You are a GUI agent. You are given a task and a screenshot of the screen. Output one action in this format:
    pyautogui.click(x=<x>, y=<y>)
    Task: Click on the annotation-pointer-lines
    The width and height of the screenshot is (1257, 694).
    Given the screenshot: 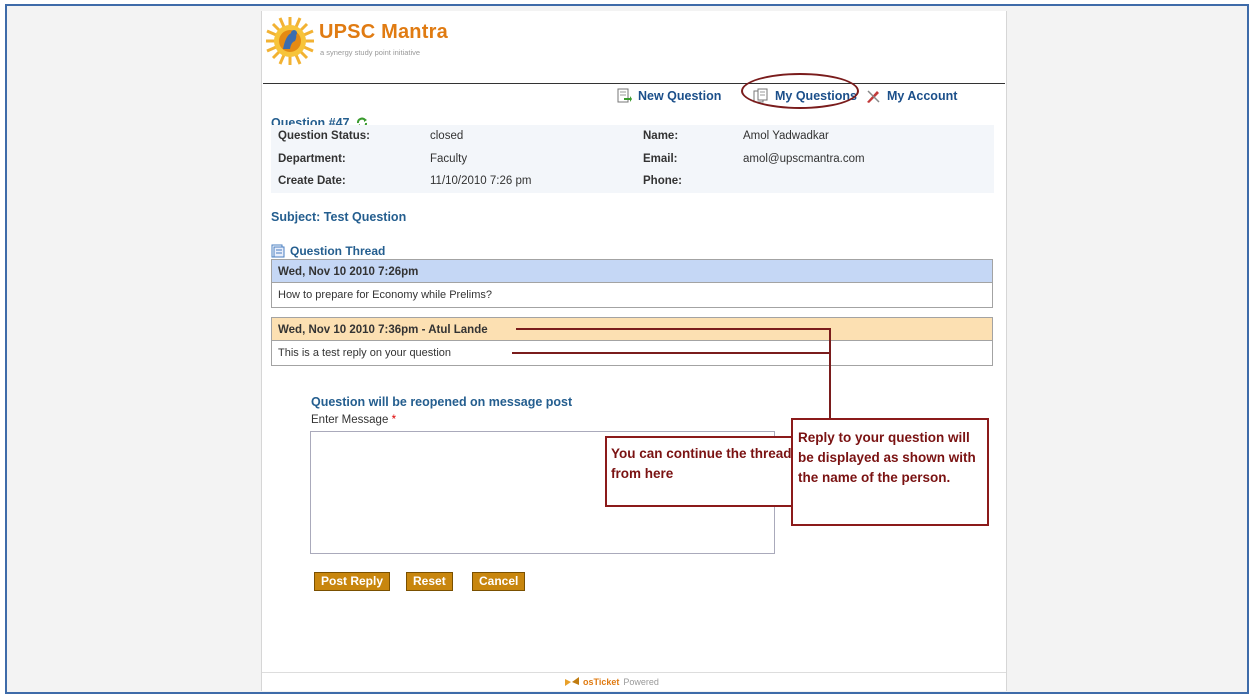 What is the action you would take?
    pyautogui.click(x=671, y=373)
    